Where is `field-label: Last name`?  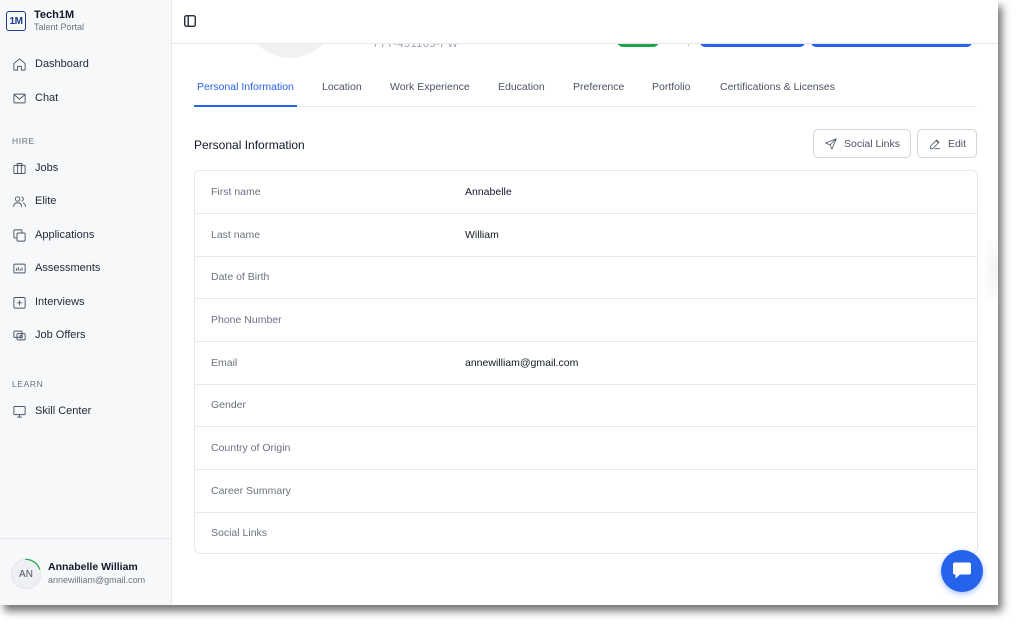 field-label: Last name is located at coordinates (236, 235).